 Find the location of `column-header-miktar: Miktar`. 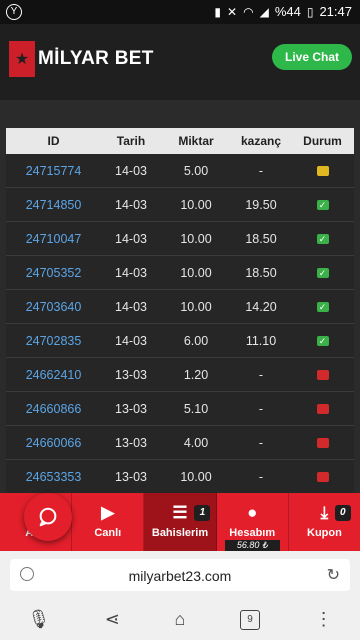

column-header-miktar: Miktar is located at coordinates (196, 141).